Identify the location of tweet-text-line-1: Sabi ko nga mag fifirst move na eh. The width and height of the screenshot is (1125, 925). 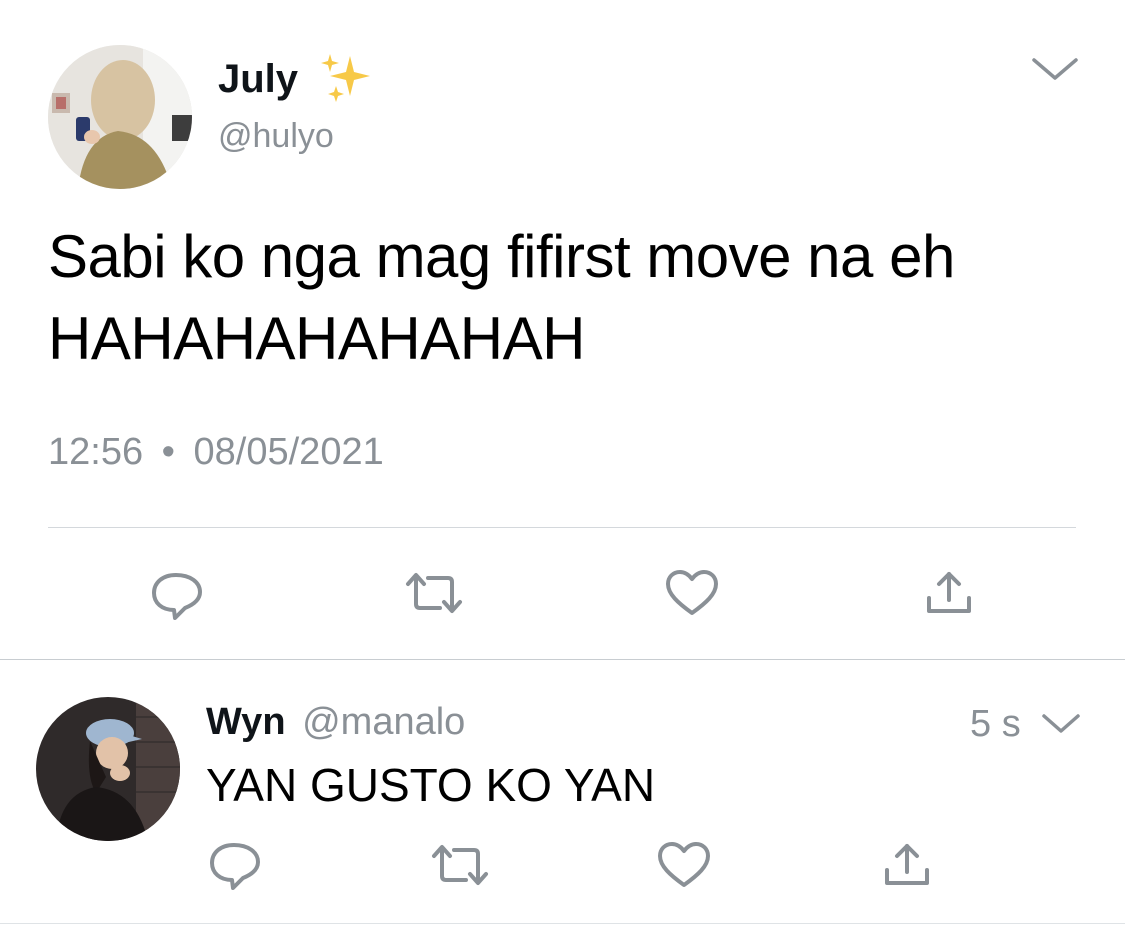
(501, 256).